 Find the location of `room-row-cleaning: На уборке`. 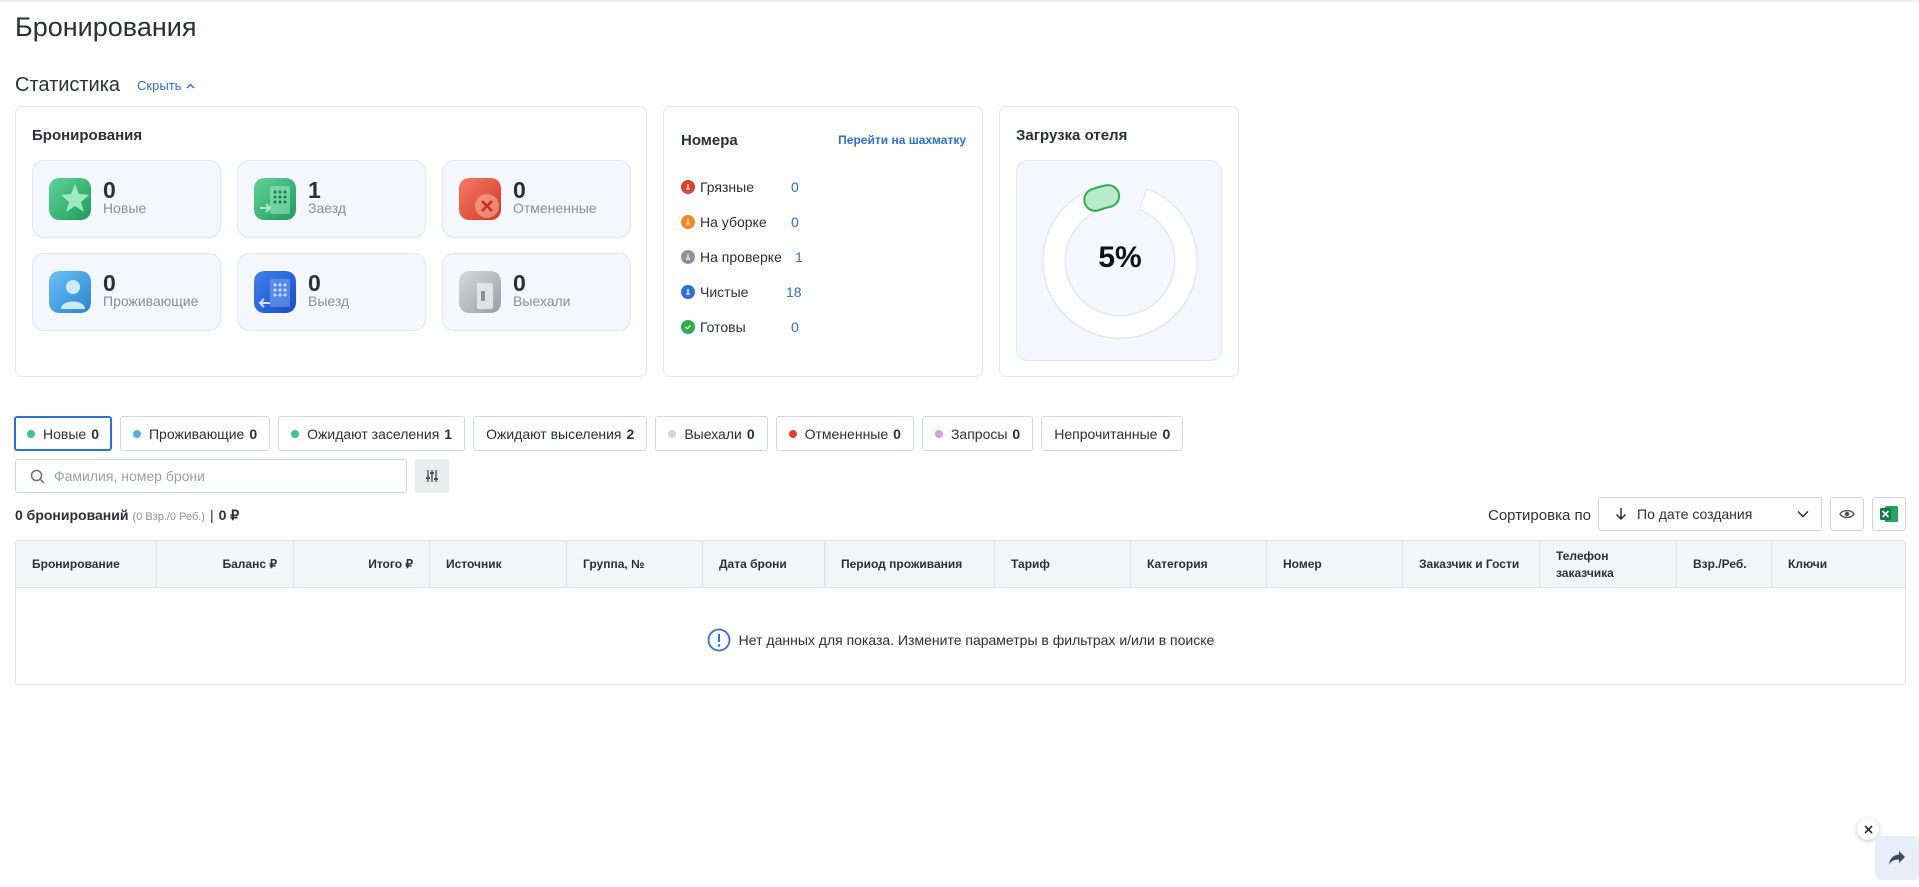

room-row-cleaning: На уборке is located at coordinates (724, 222).